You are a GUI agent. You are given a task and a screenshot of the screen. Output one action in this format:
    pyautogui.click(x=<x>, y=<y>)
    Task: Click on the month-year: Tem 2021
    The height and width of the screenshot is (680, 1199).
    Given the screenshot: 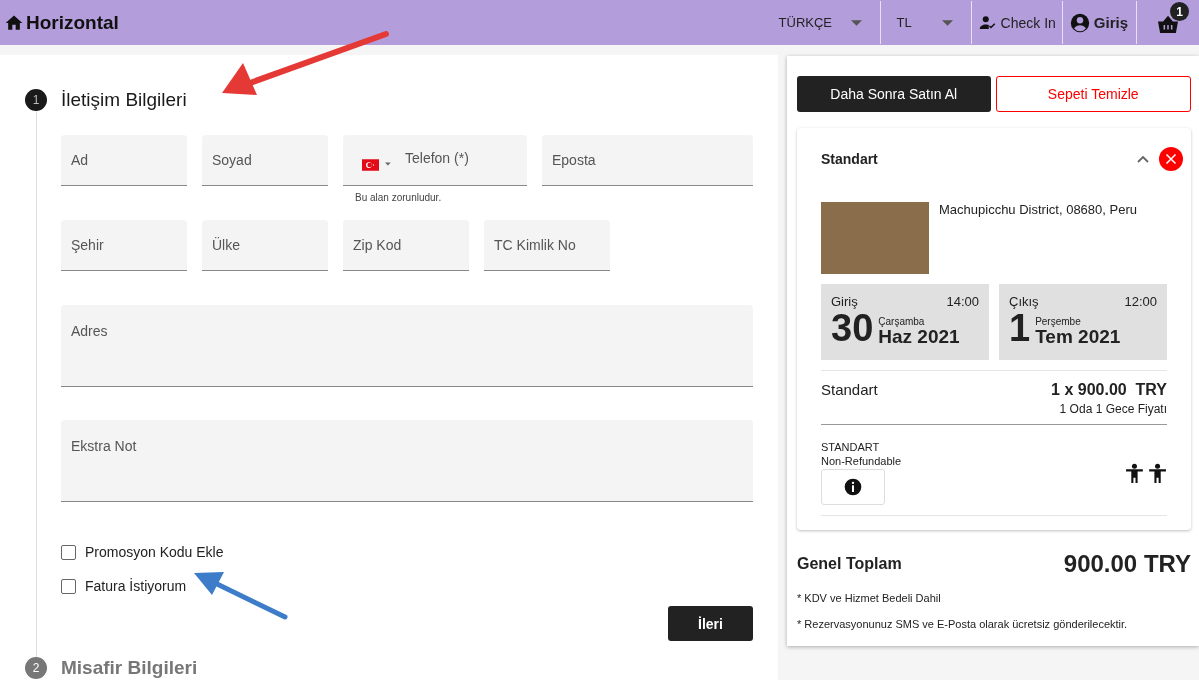 What is the action you would take?
    pyautogui.click(x=1078, y=337)
    